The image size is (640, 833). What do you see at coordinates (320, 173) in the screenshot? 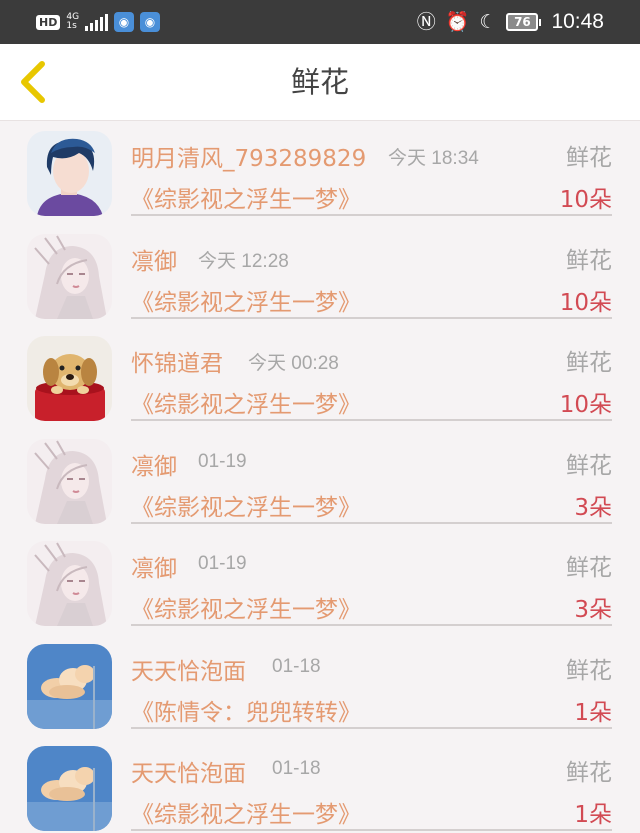
I see `list-item: 明月清风_793289829 今天 18:34 鲜花《综影视之浮生一梦》 10朵` at bounding box center [320, 173].